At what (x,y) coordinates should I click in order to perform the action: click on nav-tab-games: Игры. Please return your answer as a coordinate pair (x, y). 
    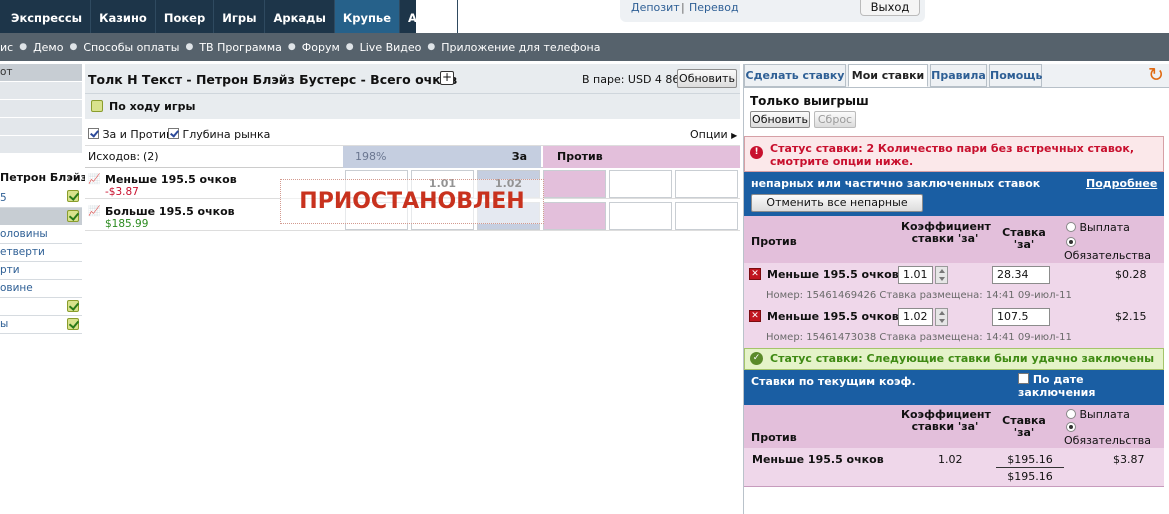
    Looking at the image, I should click on (240, 16).